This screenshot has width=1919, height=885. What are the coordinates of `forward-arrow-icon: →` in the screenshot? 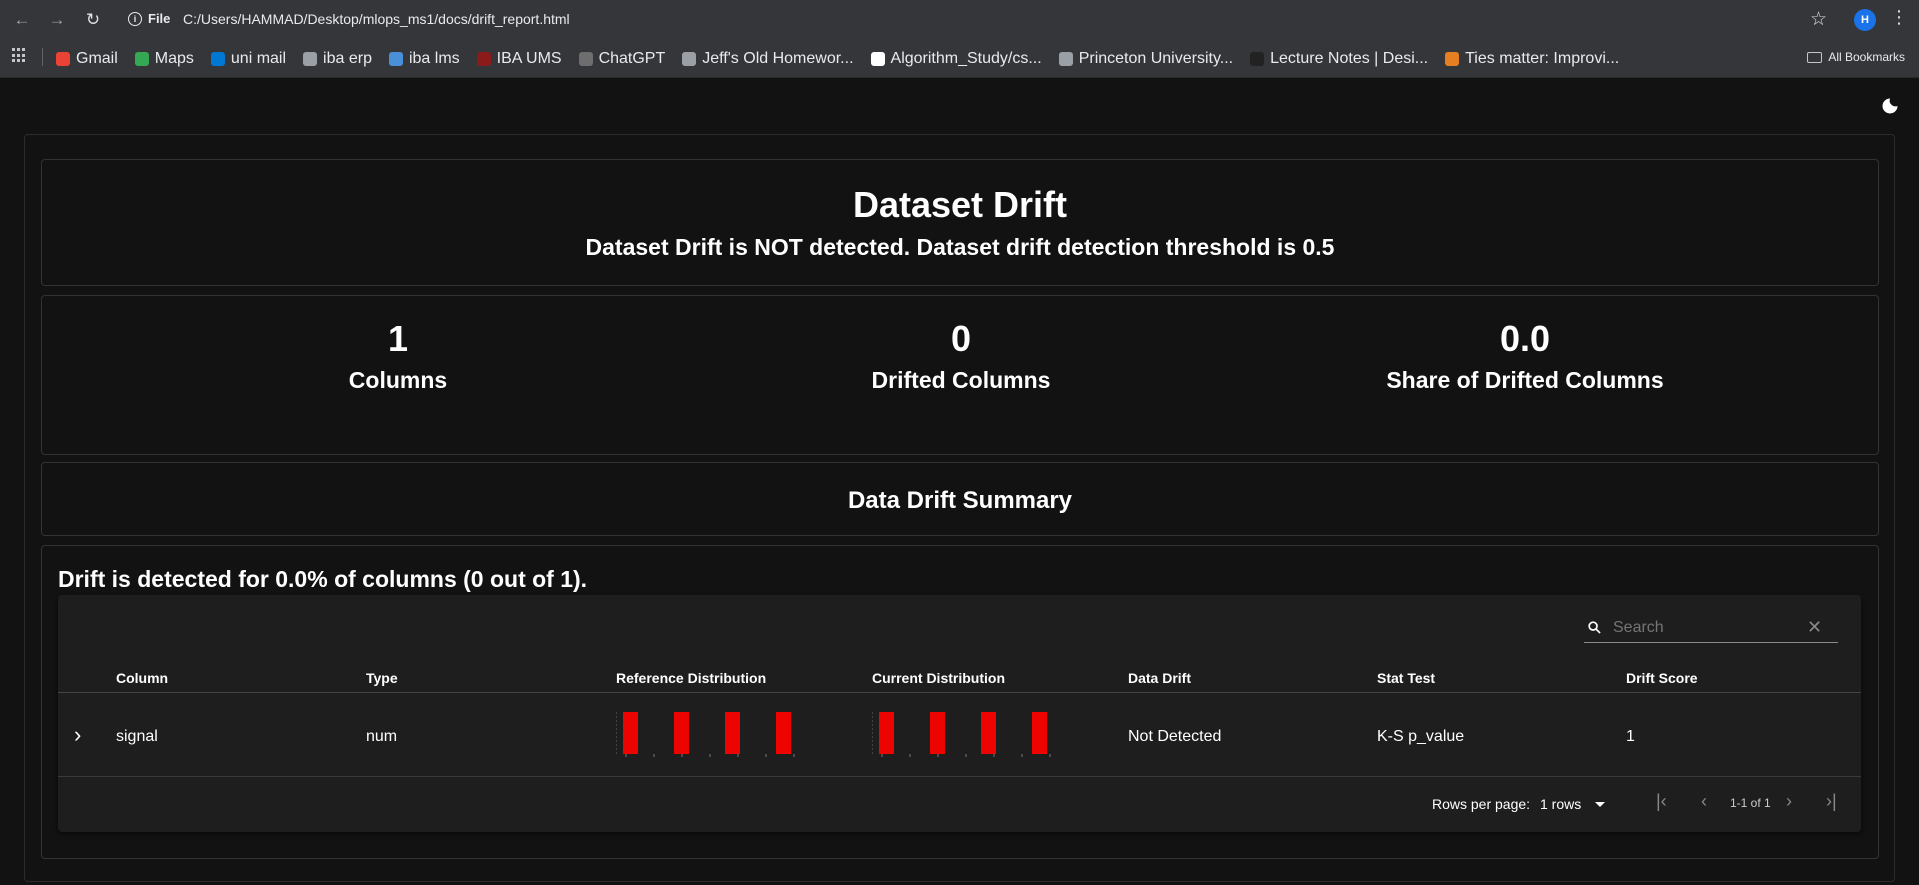 It's located at (57, 20).